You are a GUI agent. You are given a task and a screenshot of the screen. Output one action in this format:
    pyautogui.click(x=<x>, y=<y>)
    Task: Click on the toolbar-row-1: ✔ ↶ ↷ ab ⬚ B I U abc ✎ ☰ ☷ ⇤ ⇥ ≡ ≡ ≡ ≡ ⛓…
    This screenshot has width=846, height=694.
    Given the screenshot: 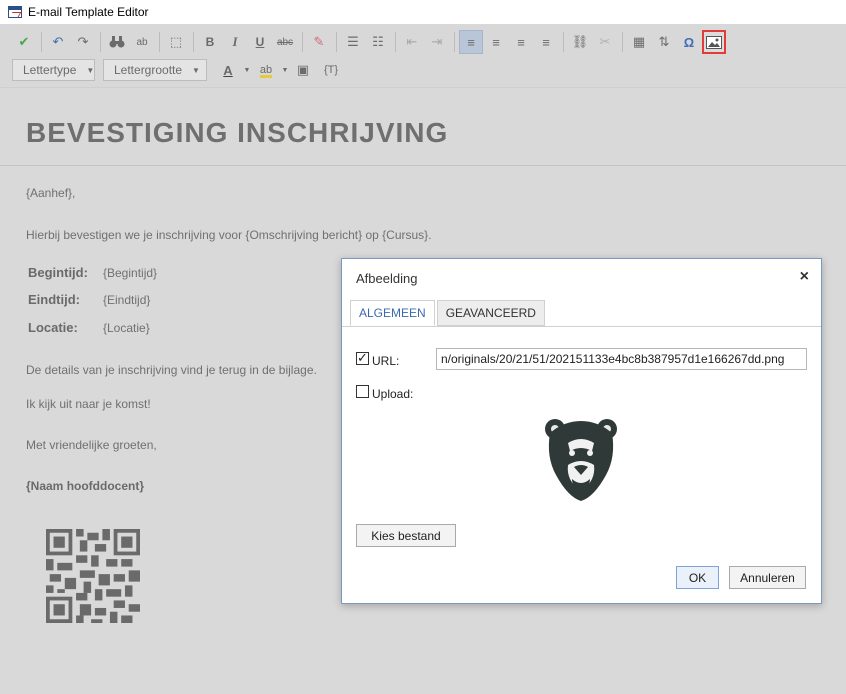 What is the action you would take?
    pyautogui.click(x=369, y=42)
    